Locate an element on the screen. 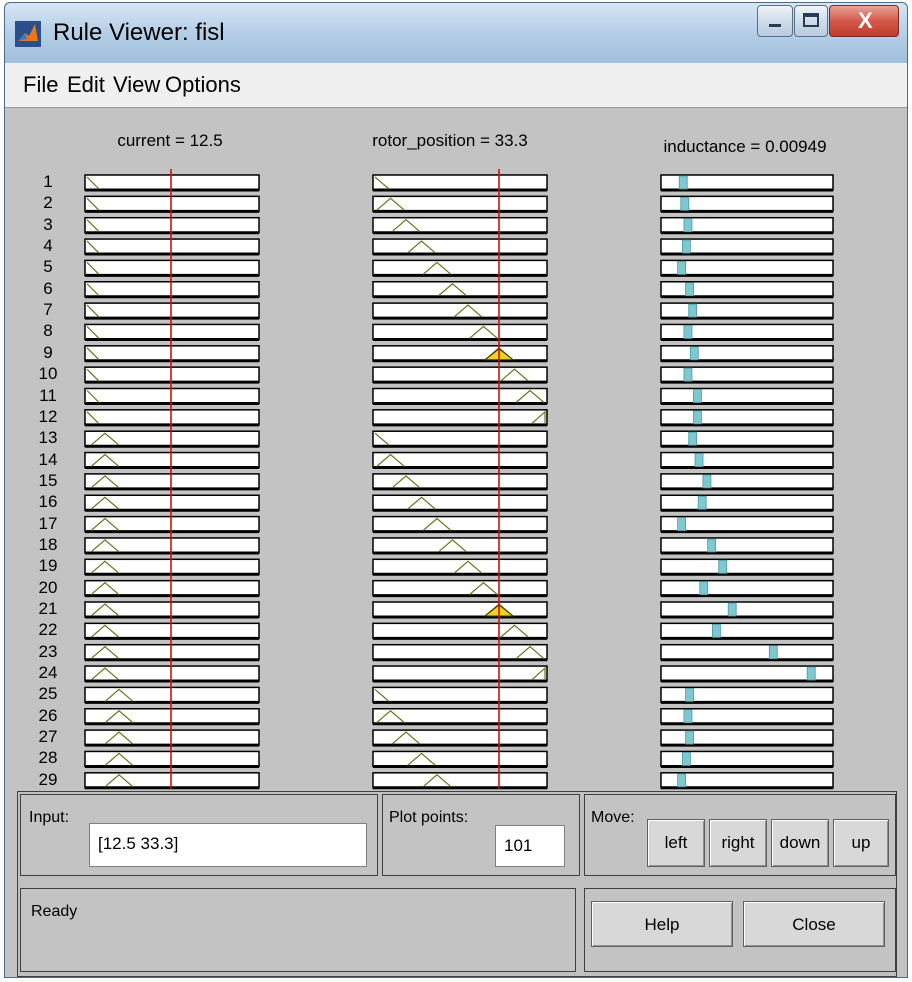 This screenshot has width=912, height=982. rule-number: 14 is located at coordinates (48, 459).